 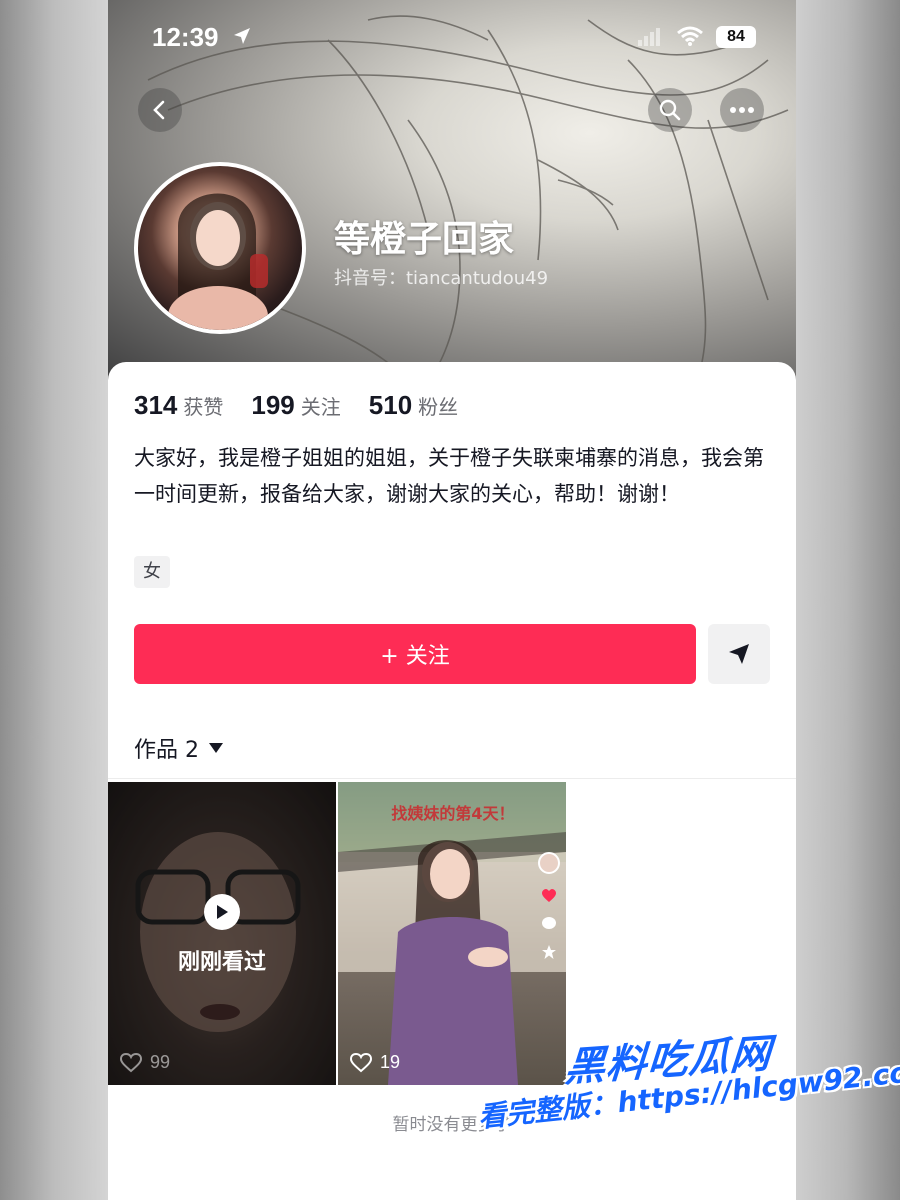 I want to click on wifi-icon, so click(x=690, y=36).